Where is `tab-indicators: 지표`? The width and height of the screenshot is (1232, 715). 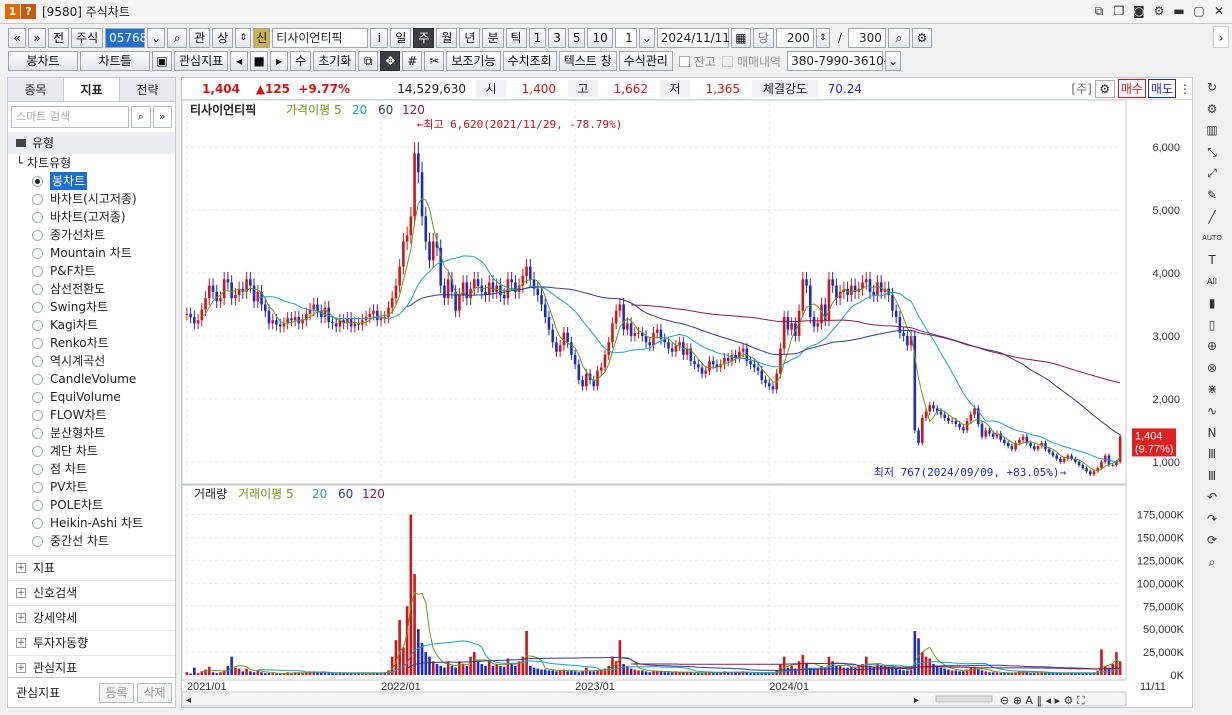 tab-indicators: 지표 is located at coordinates (92, 89).